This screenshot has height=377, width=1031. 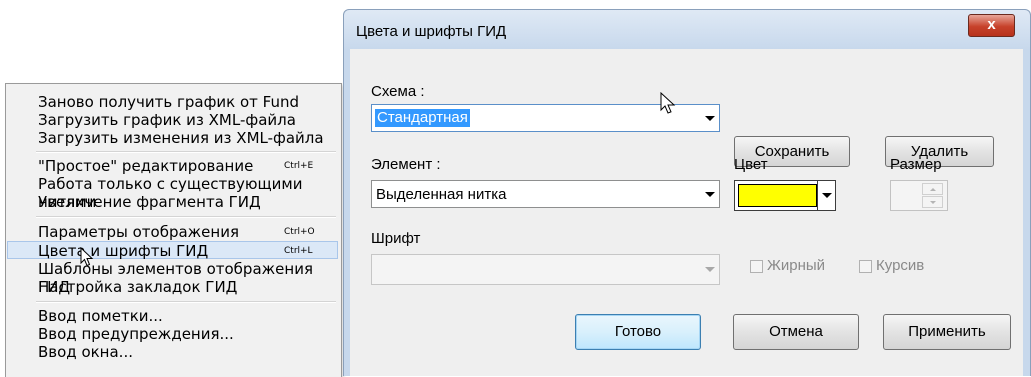 What do you see at coordinates (638, 332) in the screenshot?
I see `ok-button: Готово` at bounding box center [638, 332].